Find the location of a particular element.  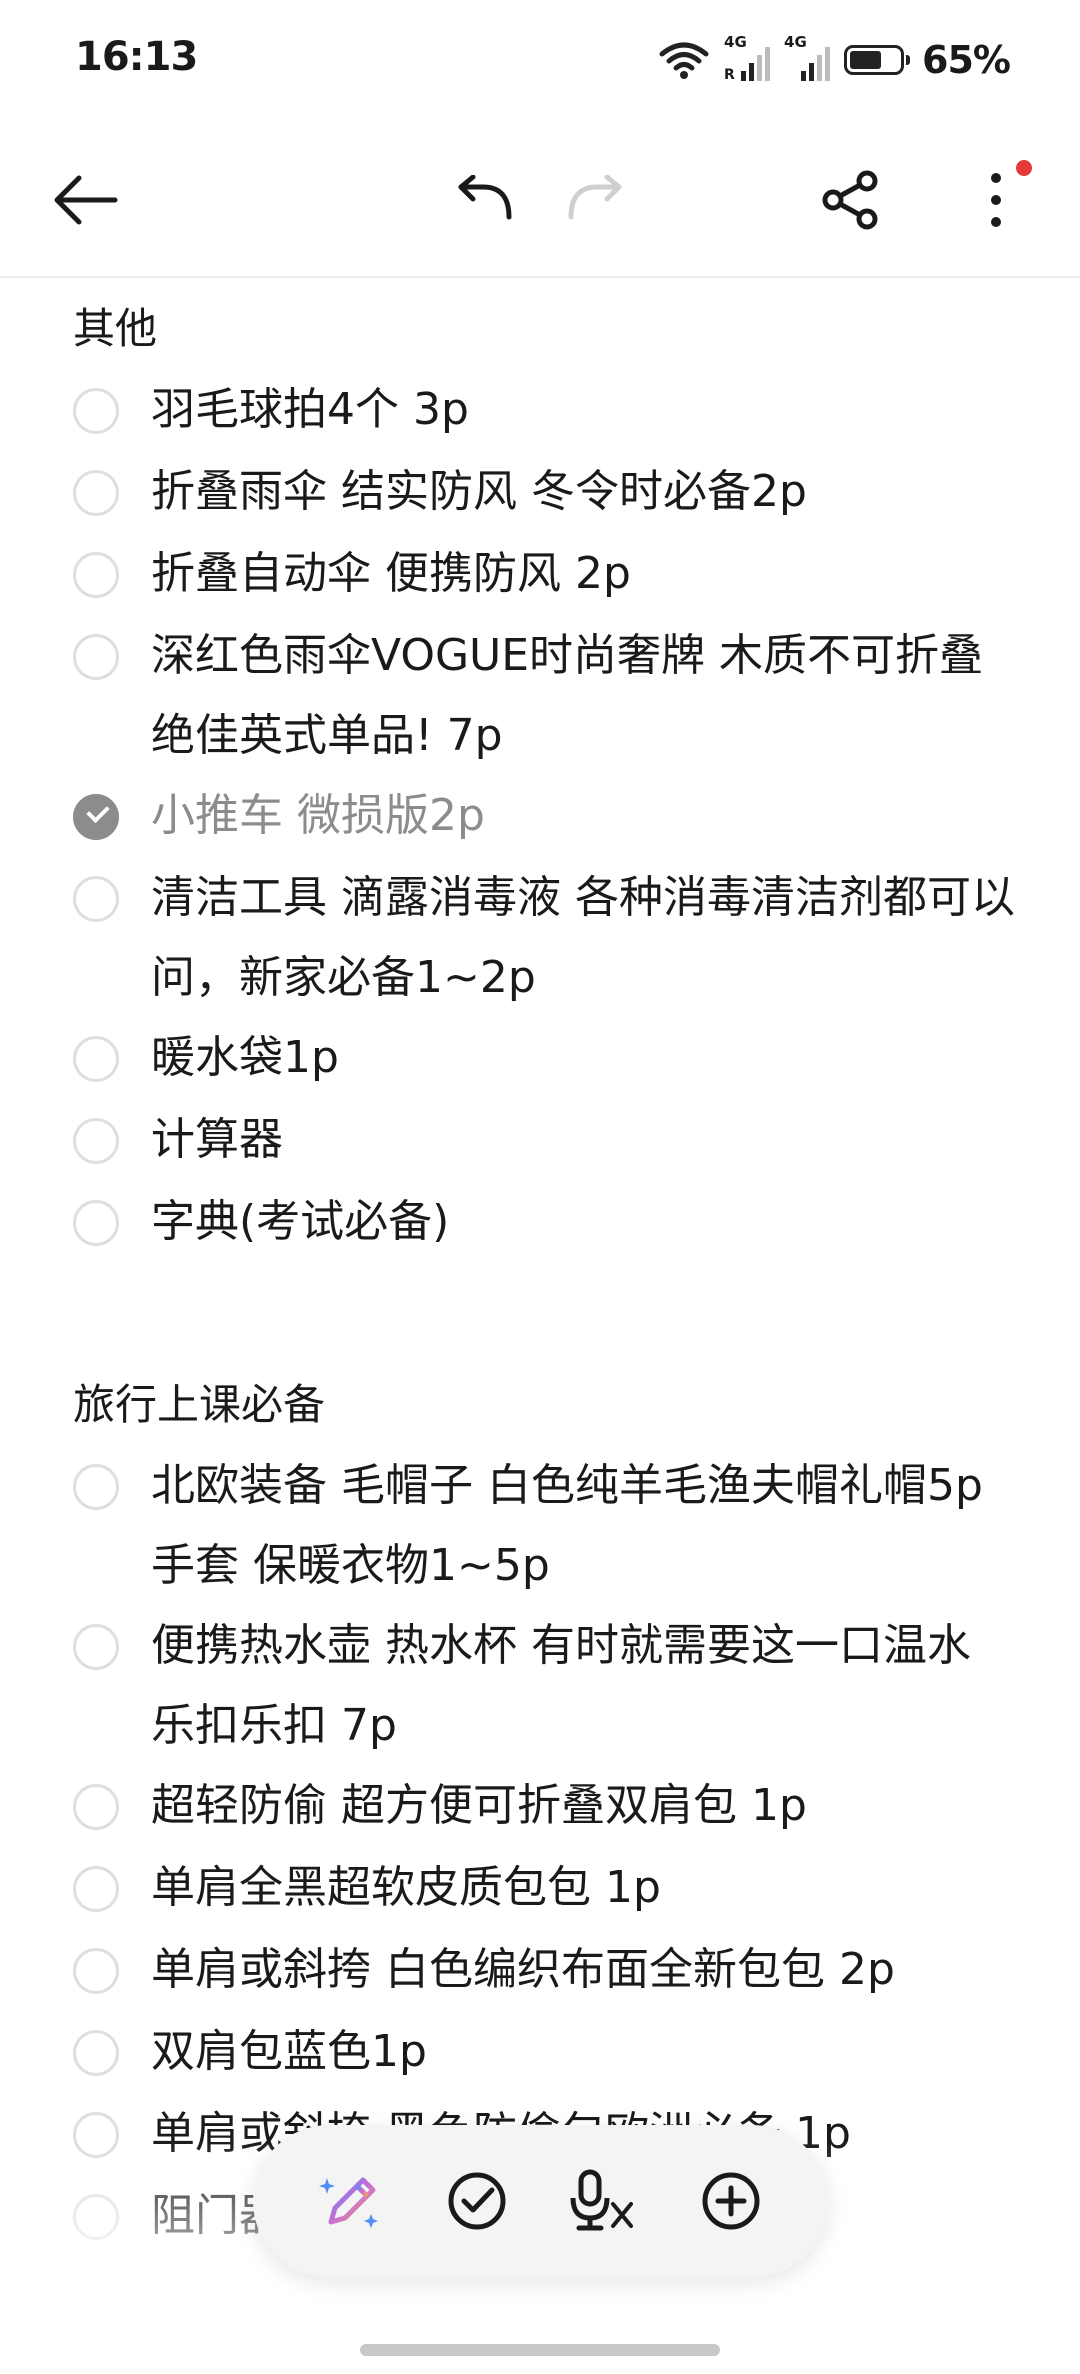

checklist-item-text: 折叠雨伞 结实防风 冬令时必备2p is located at coordinates (479, 492).